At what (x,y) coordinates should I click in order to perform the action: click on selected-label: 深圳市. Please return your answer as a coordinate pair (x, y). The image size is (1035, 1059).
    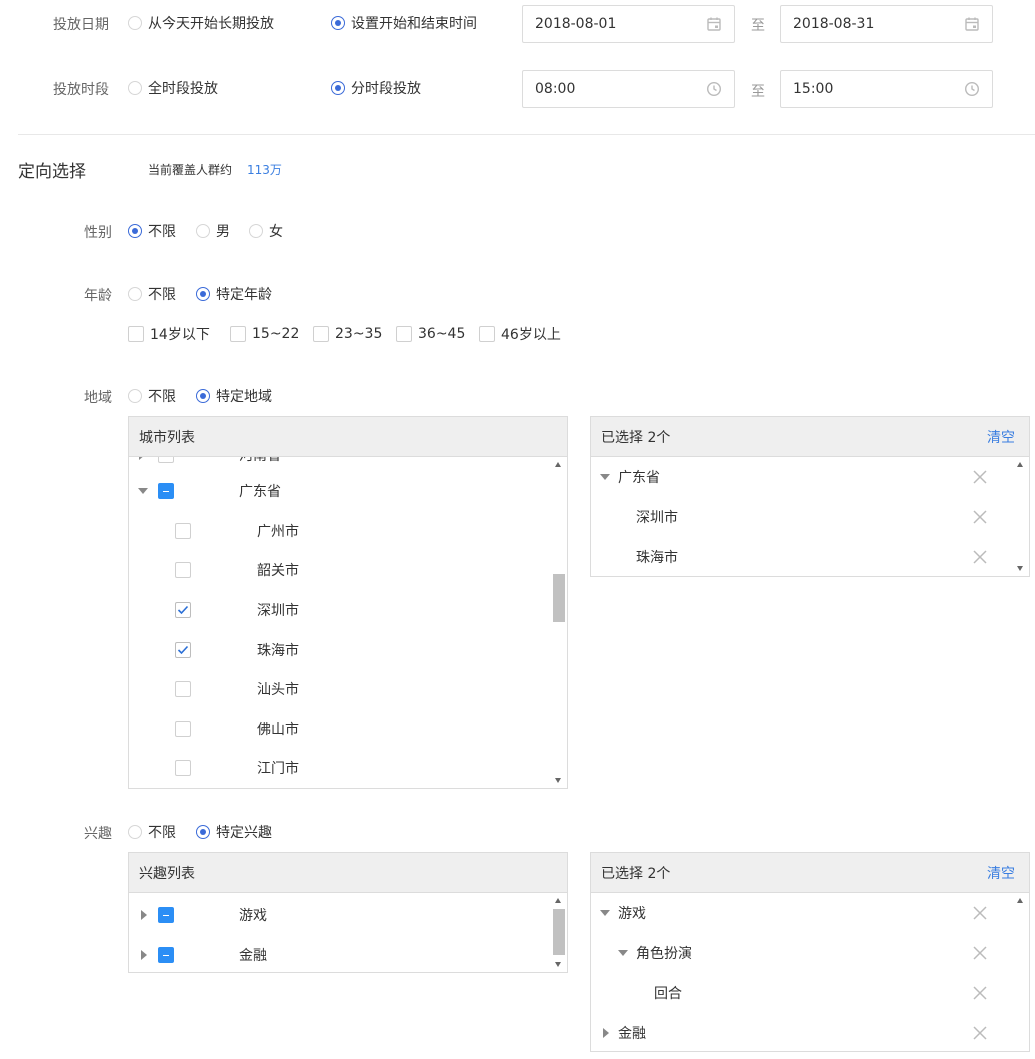
    Looking at the image, I should click on (657, 518).